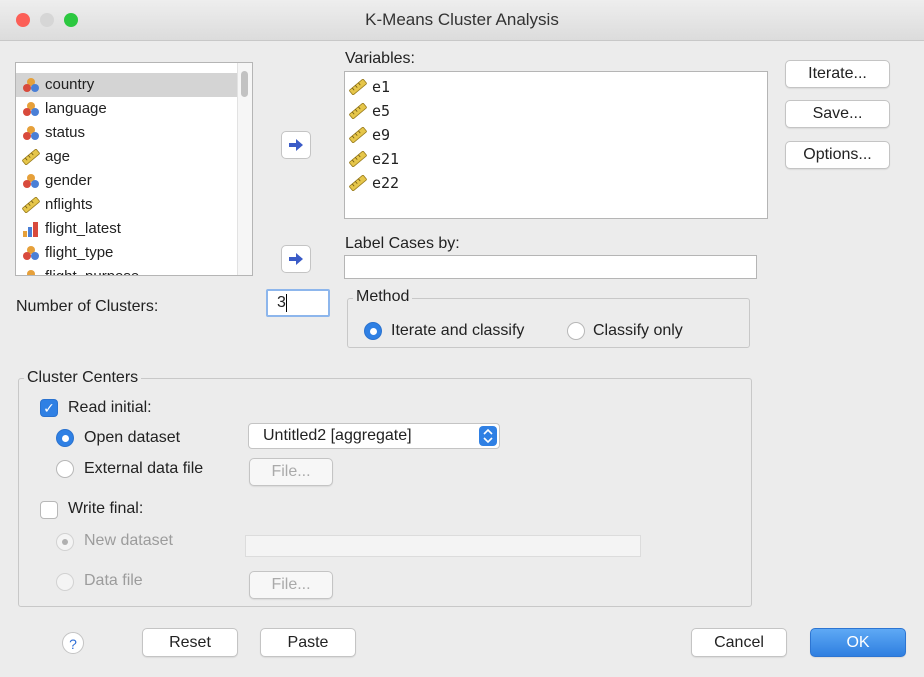  I want to click on label-cases-label: Label Cases by:, so click(402, 243).